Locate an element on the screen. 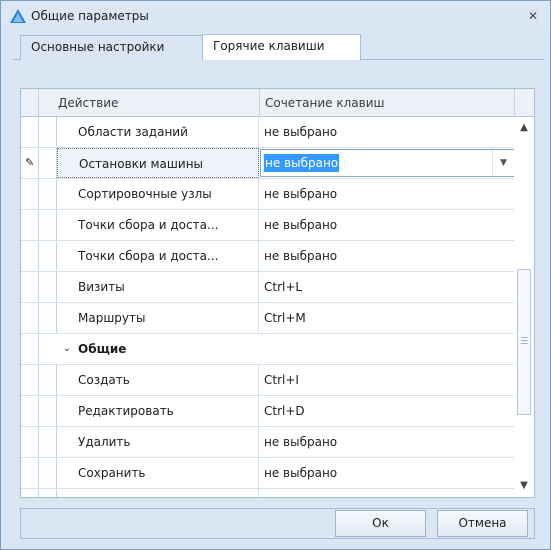  edit-pencil-icon: ✎ is located at coordinates (30, 162).